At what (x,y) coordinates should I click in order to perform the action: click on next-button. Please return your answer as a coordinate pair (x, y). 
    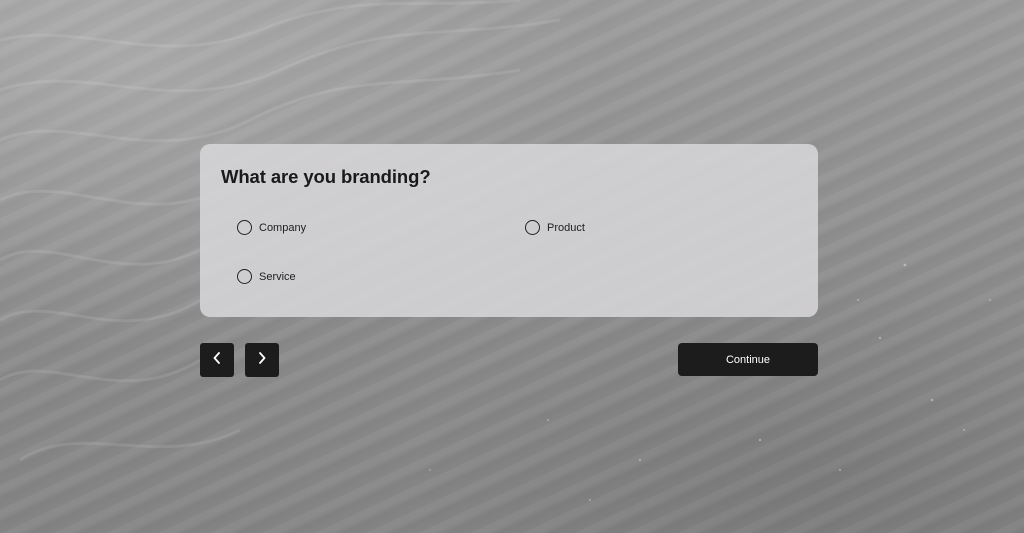
    Looking at the image, I should click on (262, 360).